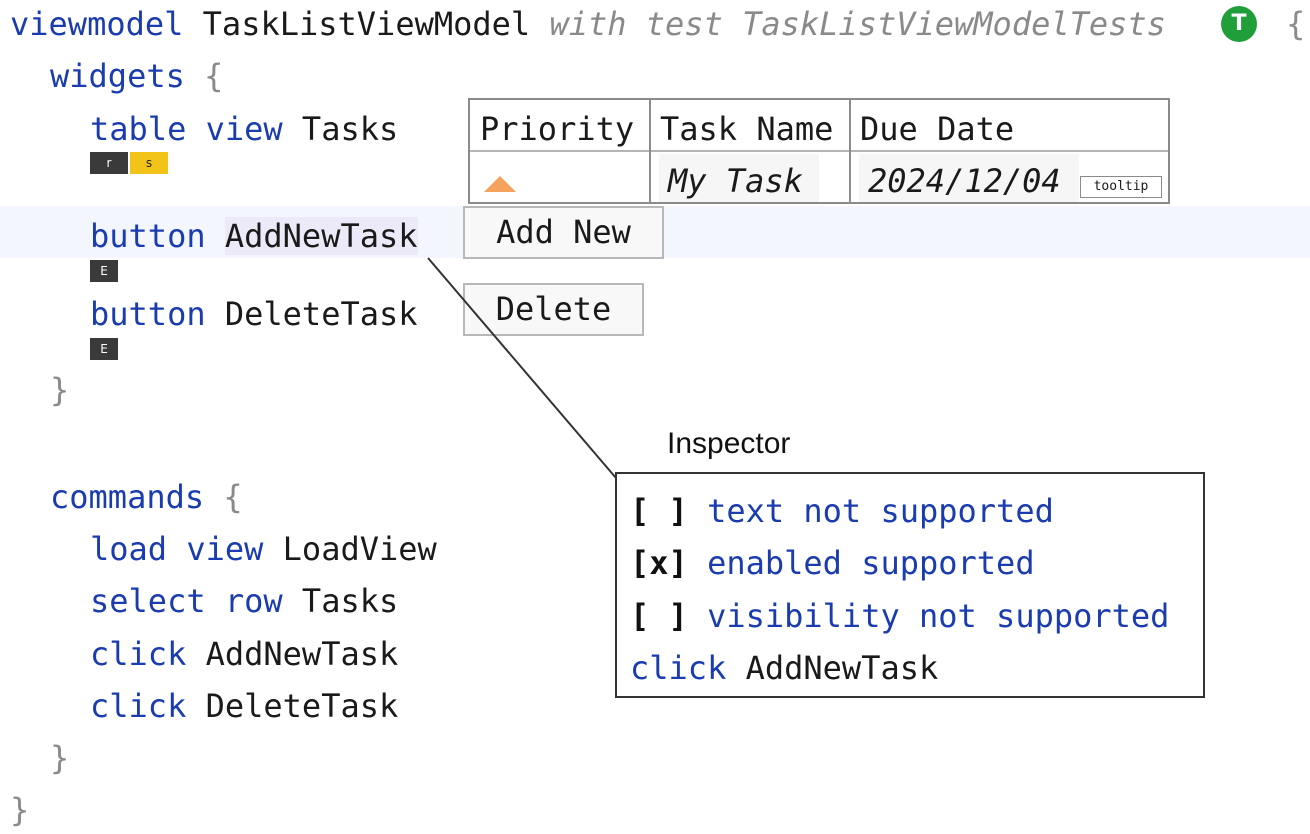 This screenshot has width=1310, height=834. Describe the element at coordinates (553, 309) in the screenshot. I see `delete-button-preview: Delete` at that location.